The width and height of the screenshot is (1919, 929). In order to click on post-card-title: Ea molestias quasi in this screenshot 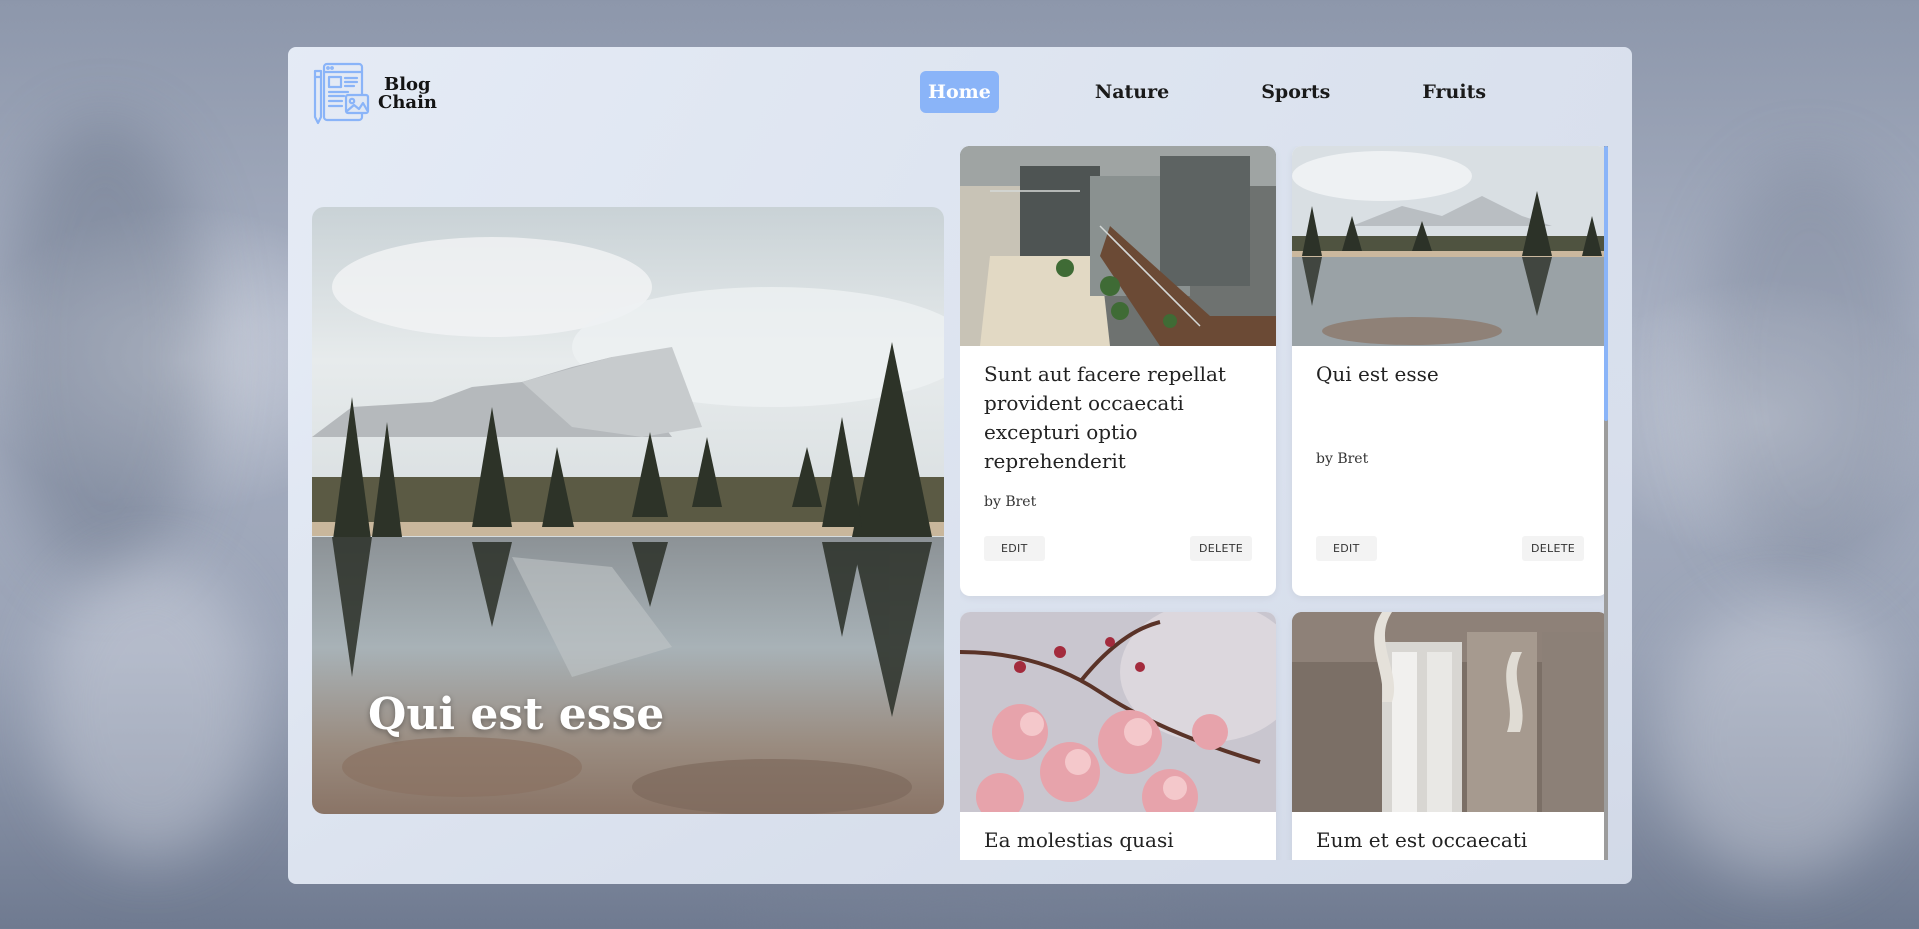, I will do `click(1118, 840)`.